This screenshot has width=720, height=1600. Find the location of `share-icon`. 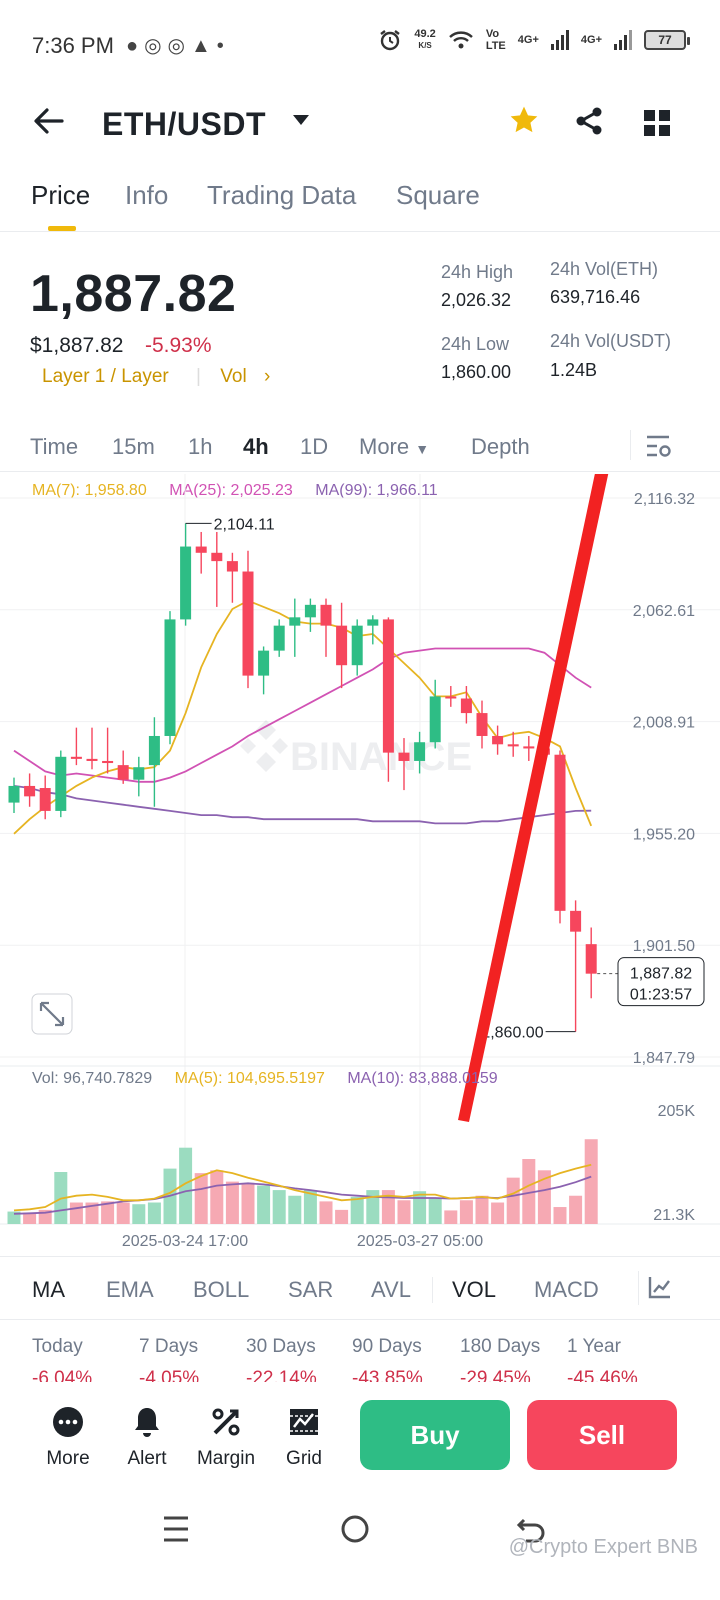

share-icon is located at coordinates (589, 123).